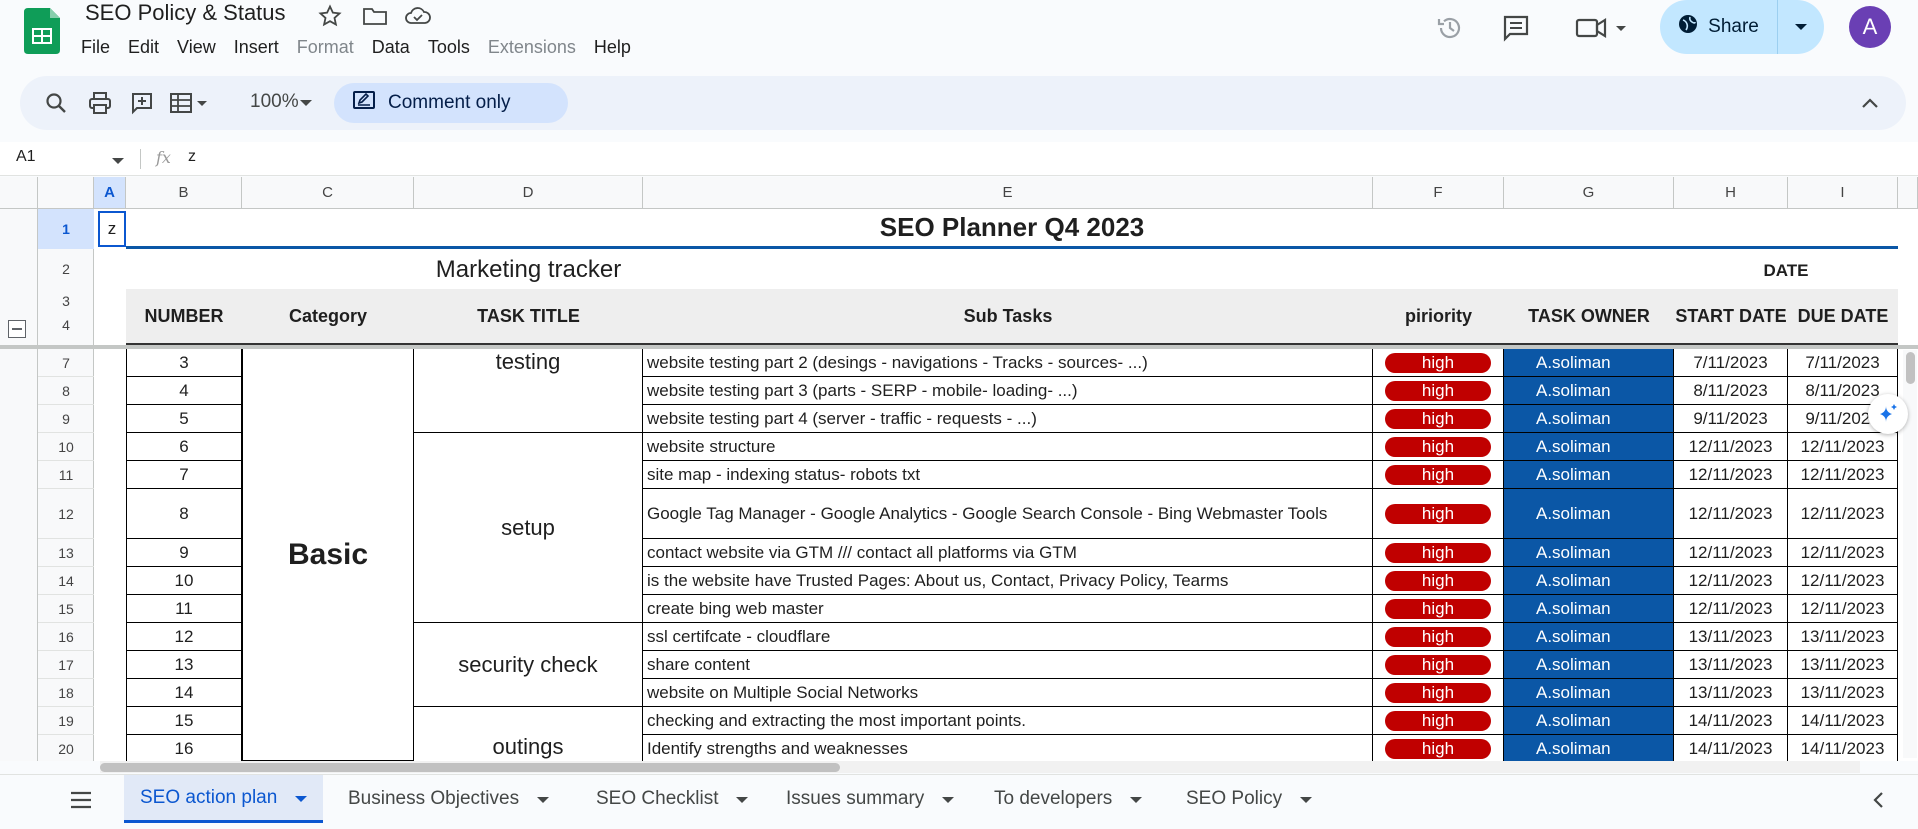  What do you see at coordinates (1008, 693) in the screenshot?
I see `sub-task-cell: website on Multiple Social Networks` at bounding box center [1008, 693].